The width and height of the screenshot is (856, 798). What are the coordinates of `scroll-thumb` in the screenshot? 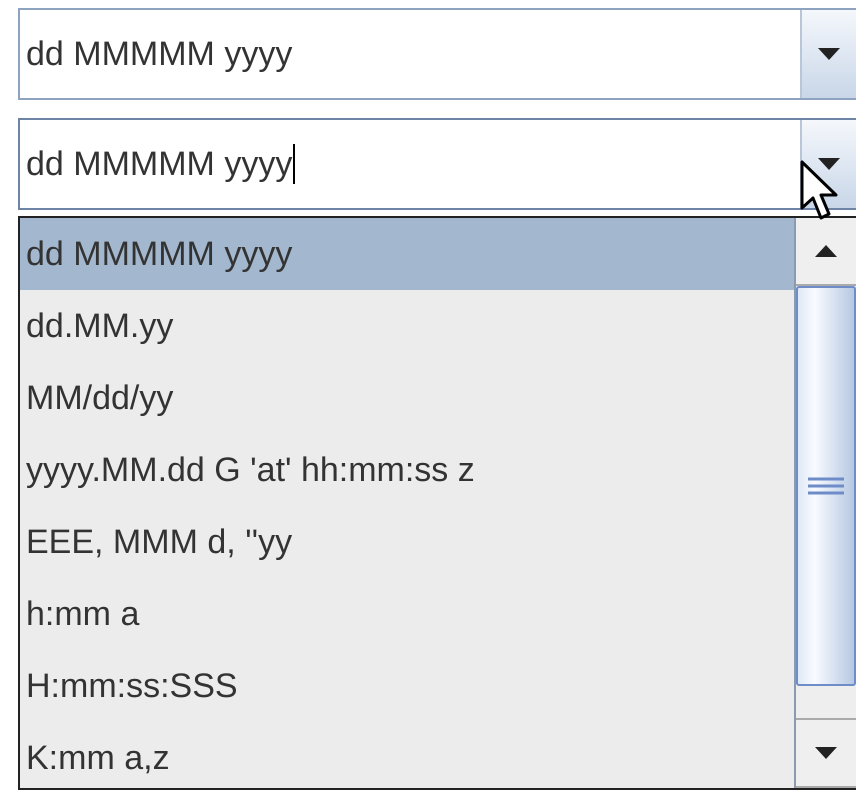 It's located at (826, 486).